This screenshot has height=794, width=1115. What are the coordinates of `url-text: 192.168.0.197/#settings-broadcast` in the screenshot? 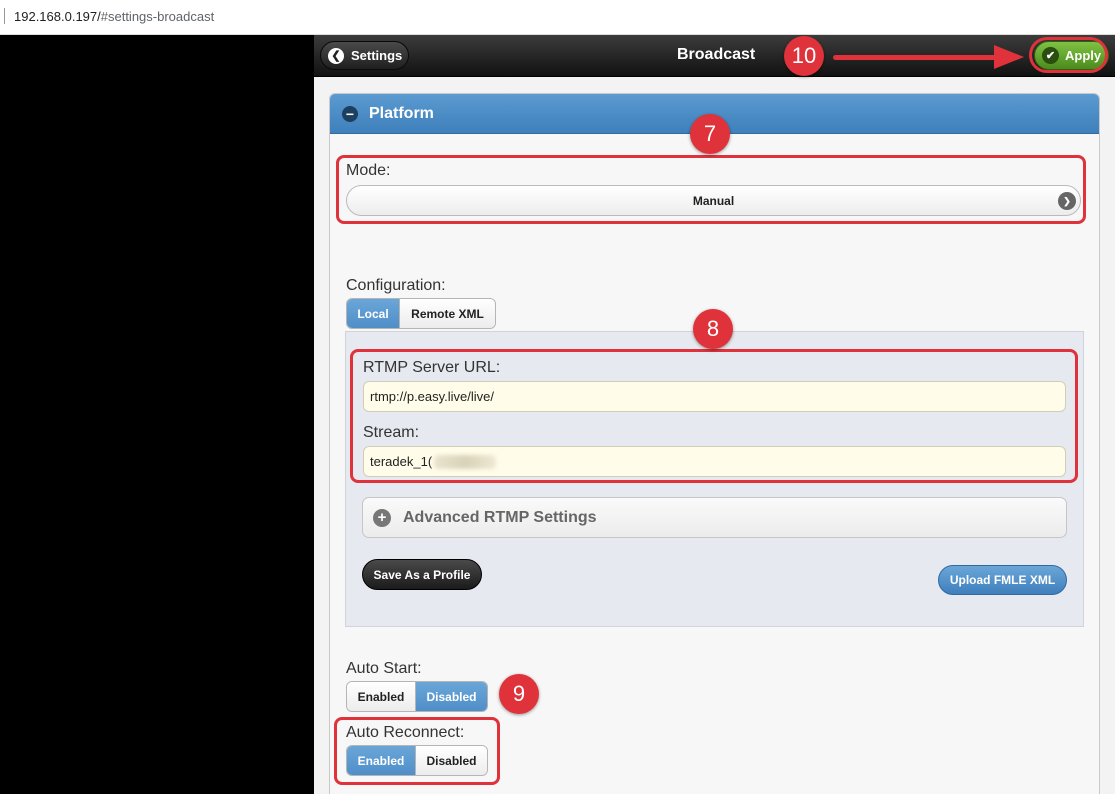 It's located at (114, 16).